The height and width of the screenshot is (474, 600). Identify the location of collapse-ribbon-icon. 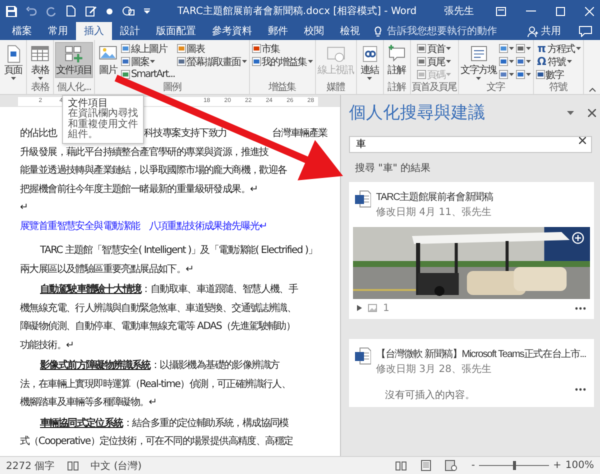
(592, 89).